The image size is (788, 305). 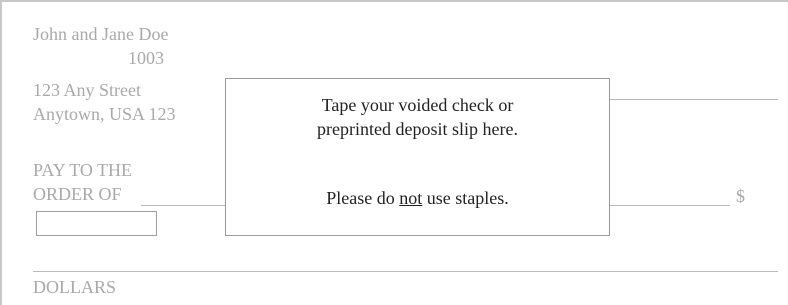 What do you see at coordinates (694, 99) in the screenshot?
I see `date-line` at bounding box center [694, 99].